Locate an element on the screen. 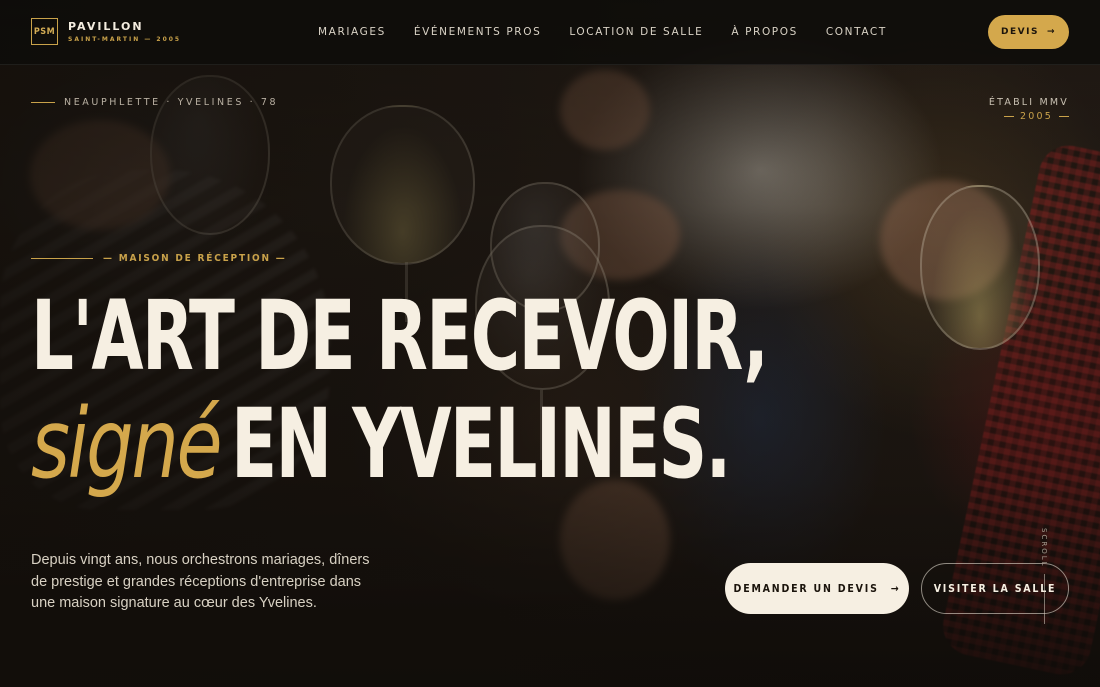 Image resolution: width=1100 pixels, height=687 pixels. headline-italic-word: signé is located at coordinates (127, 444).